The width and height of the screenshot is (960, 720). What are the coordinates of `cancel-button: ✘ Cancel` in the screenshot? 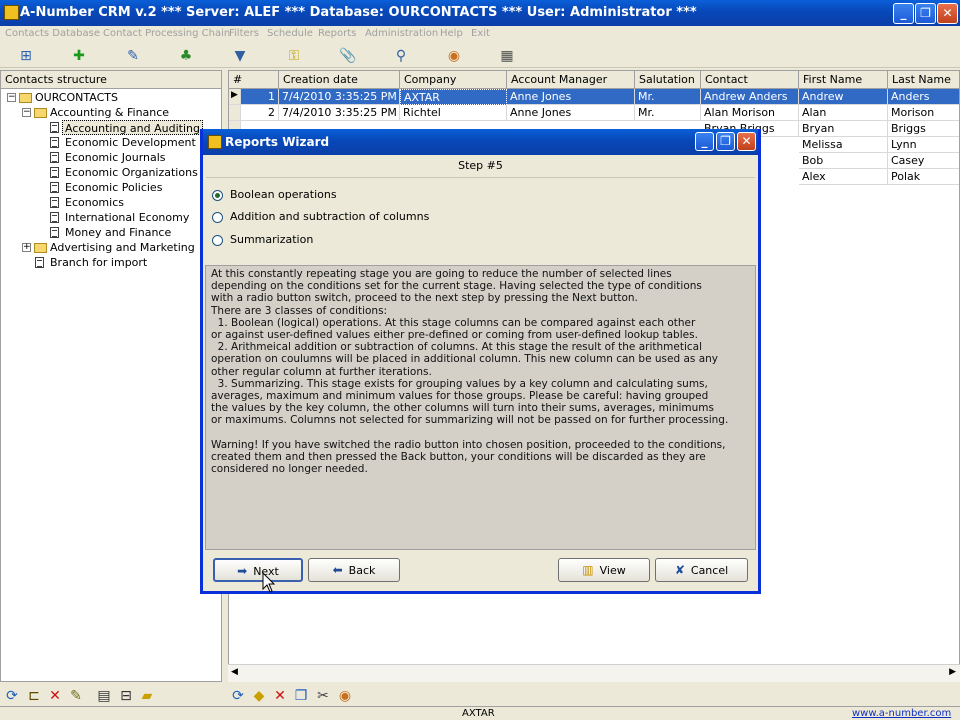 It's located at (701, 570).